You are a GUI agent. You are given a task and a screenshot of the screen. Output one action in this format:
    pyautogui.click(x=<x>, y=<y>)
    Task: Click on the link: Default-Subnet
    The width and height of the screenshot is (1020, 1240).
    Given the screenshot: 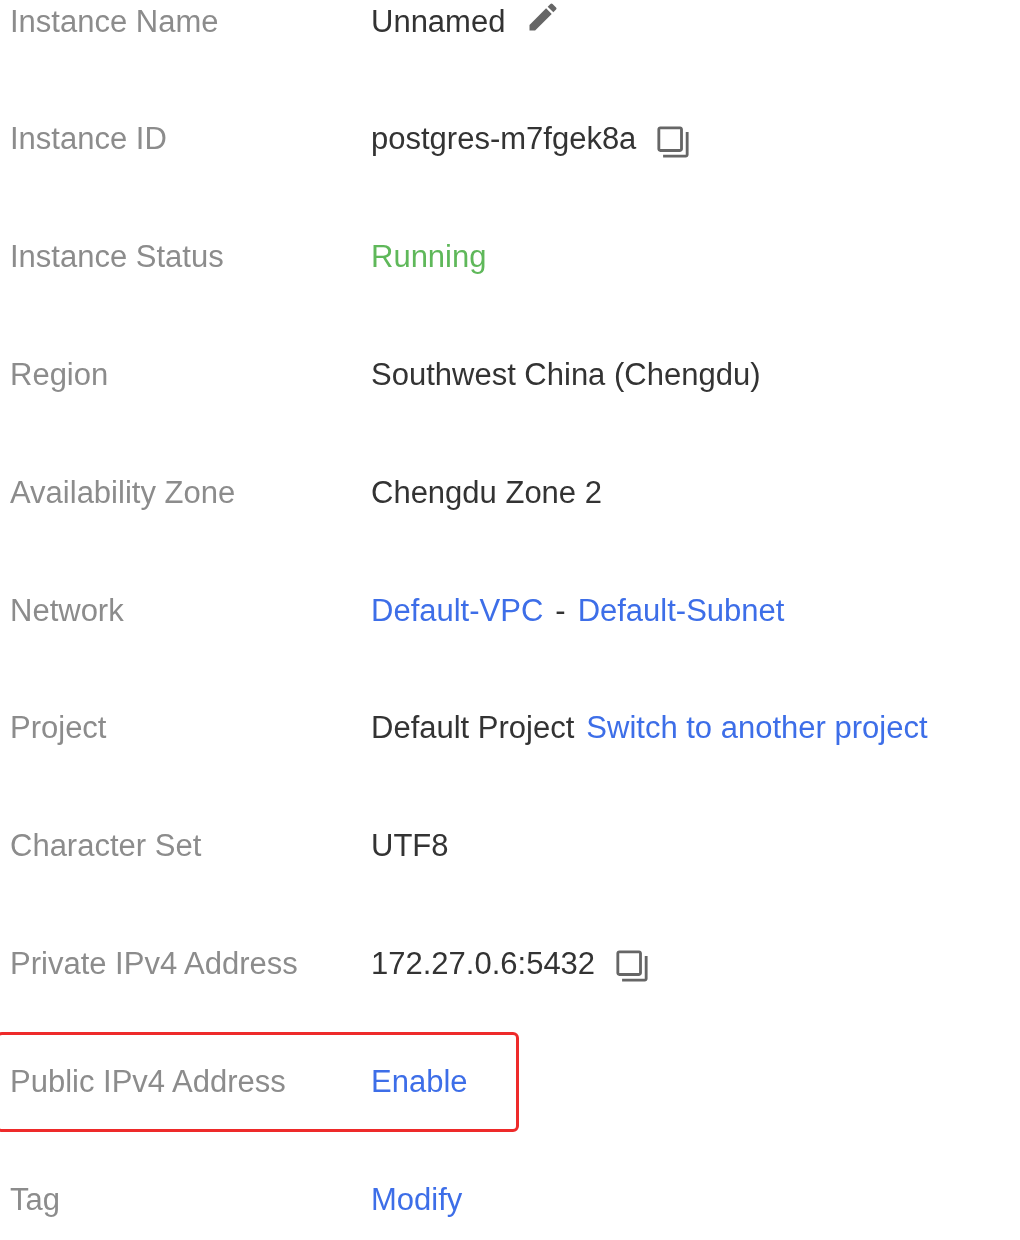 What is the action you would take?
    pyautogui.click(x=681, y=611)
    